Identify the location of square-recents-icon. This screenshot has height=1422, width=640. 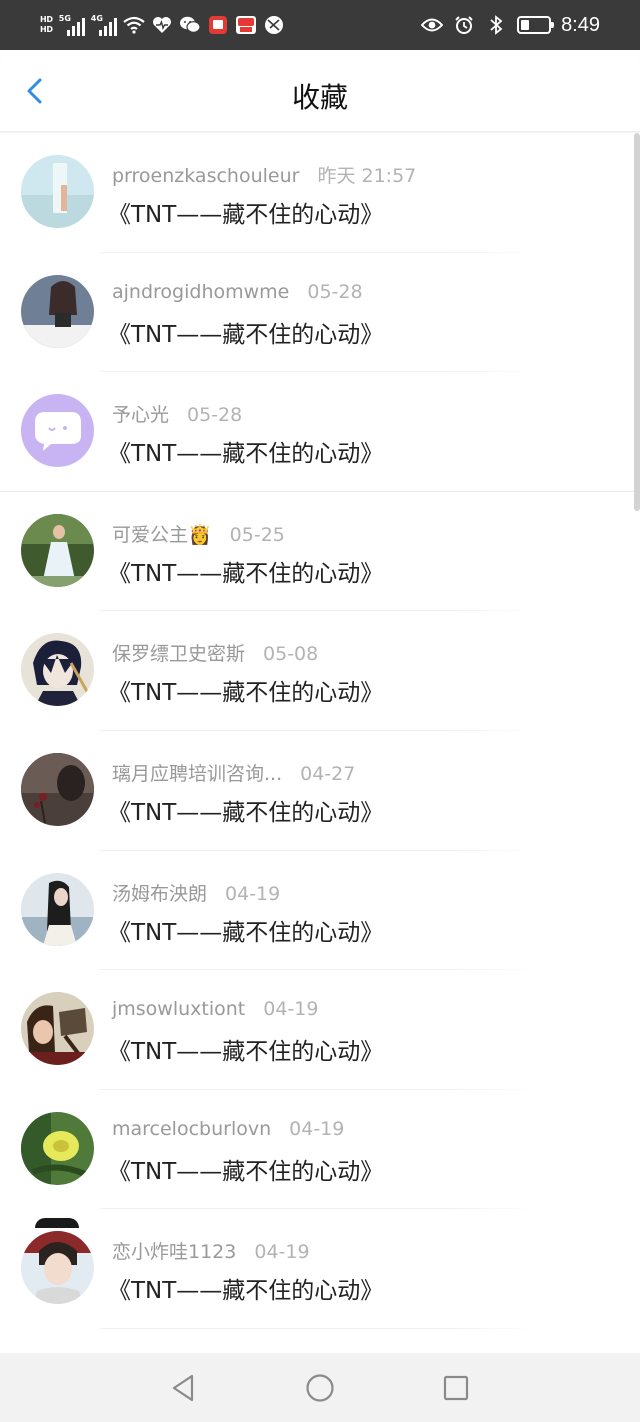
(456, 1388).